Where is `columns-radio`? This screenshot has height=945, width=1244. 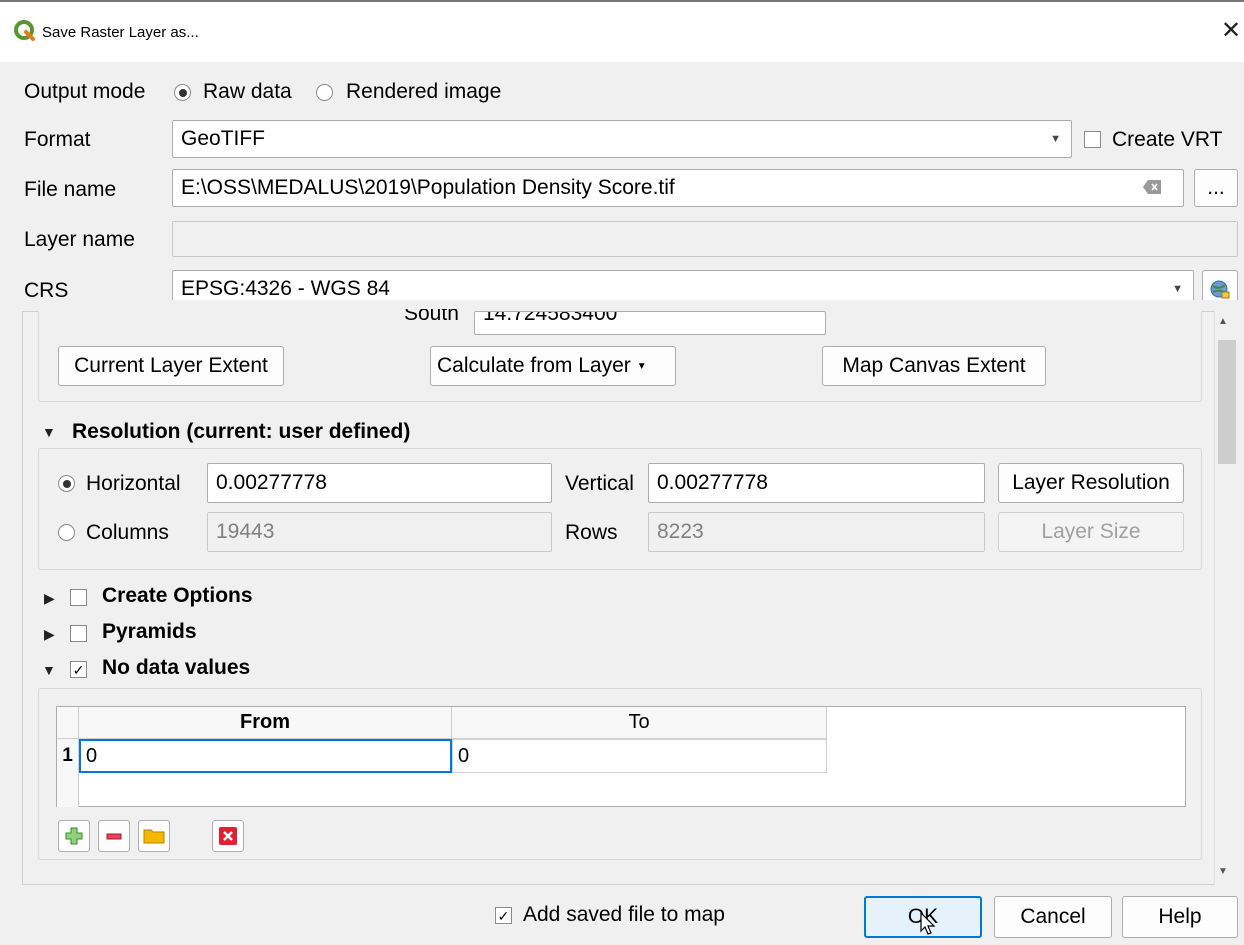
columns-radio is located at coordinates (66, 532).